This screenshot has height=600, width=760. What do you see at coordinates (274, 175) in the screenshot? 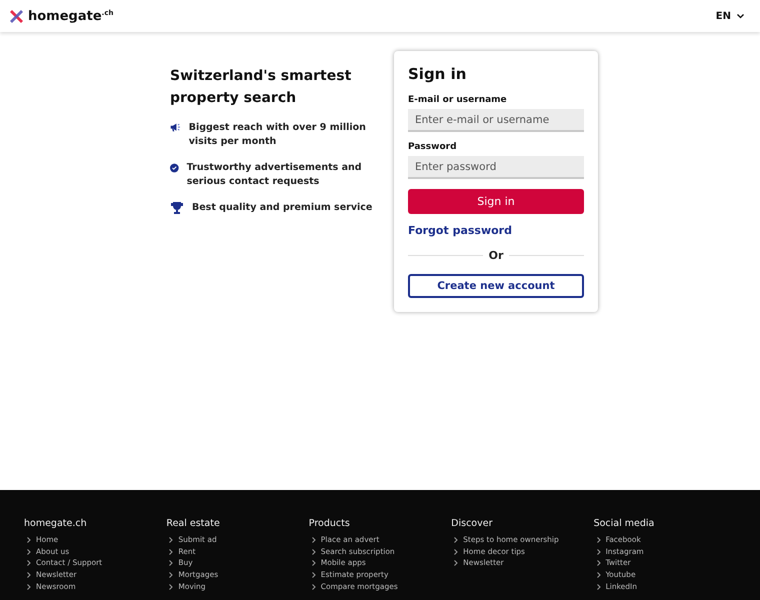
I see `feature-text: Trustworthy advertisements and serious contact requests` at bounding box center [274, 175].